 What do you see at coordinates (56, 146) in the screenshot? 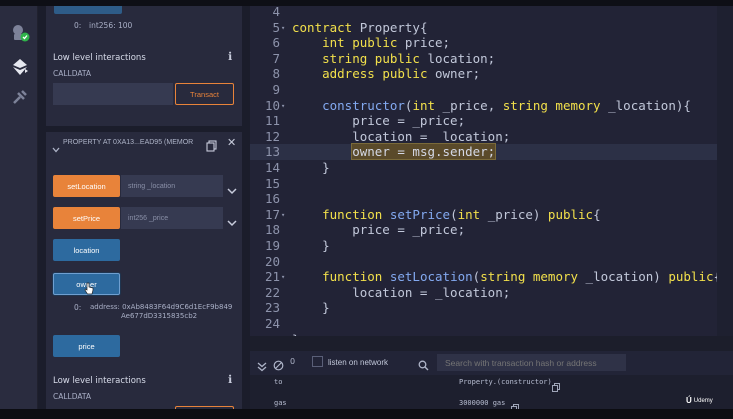
I see `collapse-chevron-icon` at bounding box center [56, 146].